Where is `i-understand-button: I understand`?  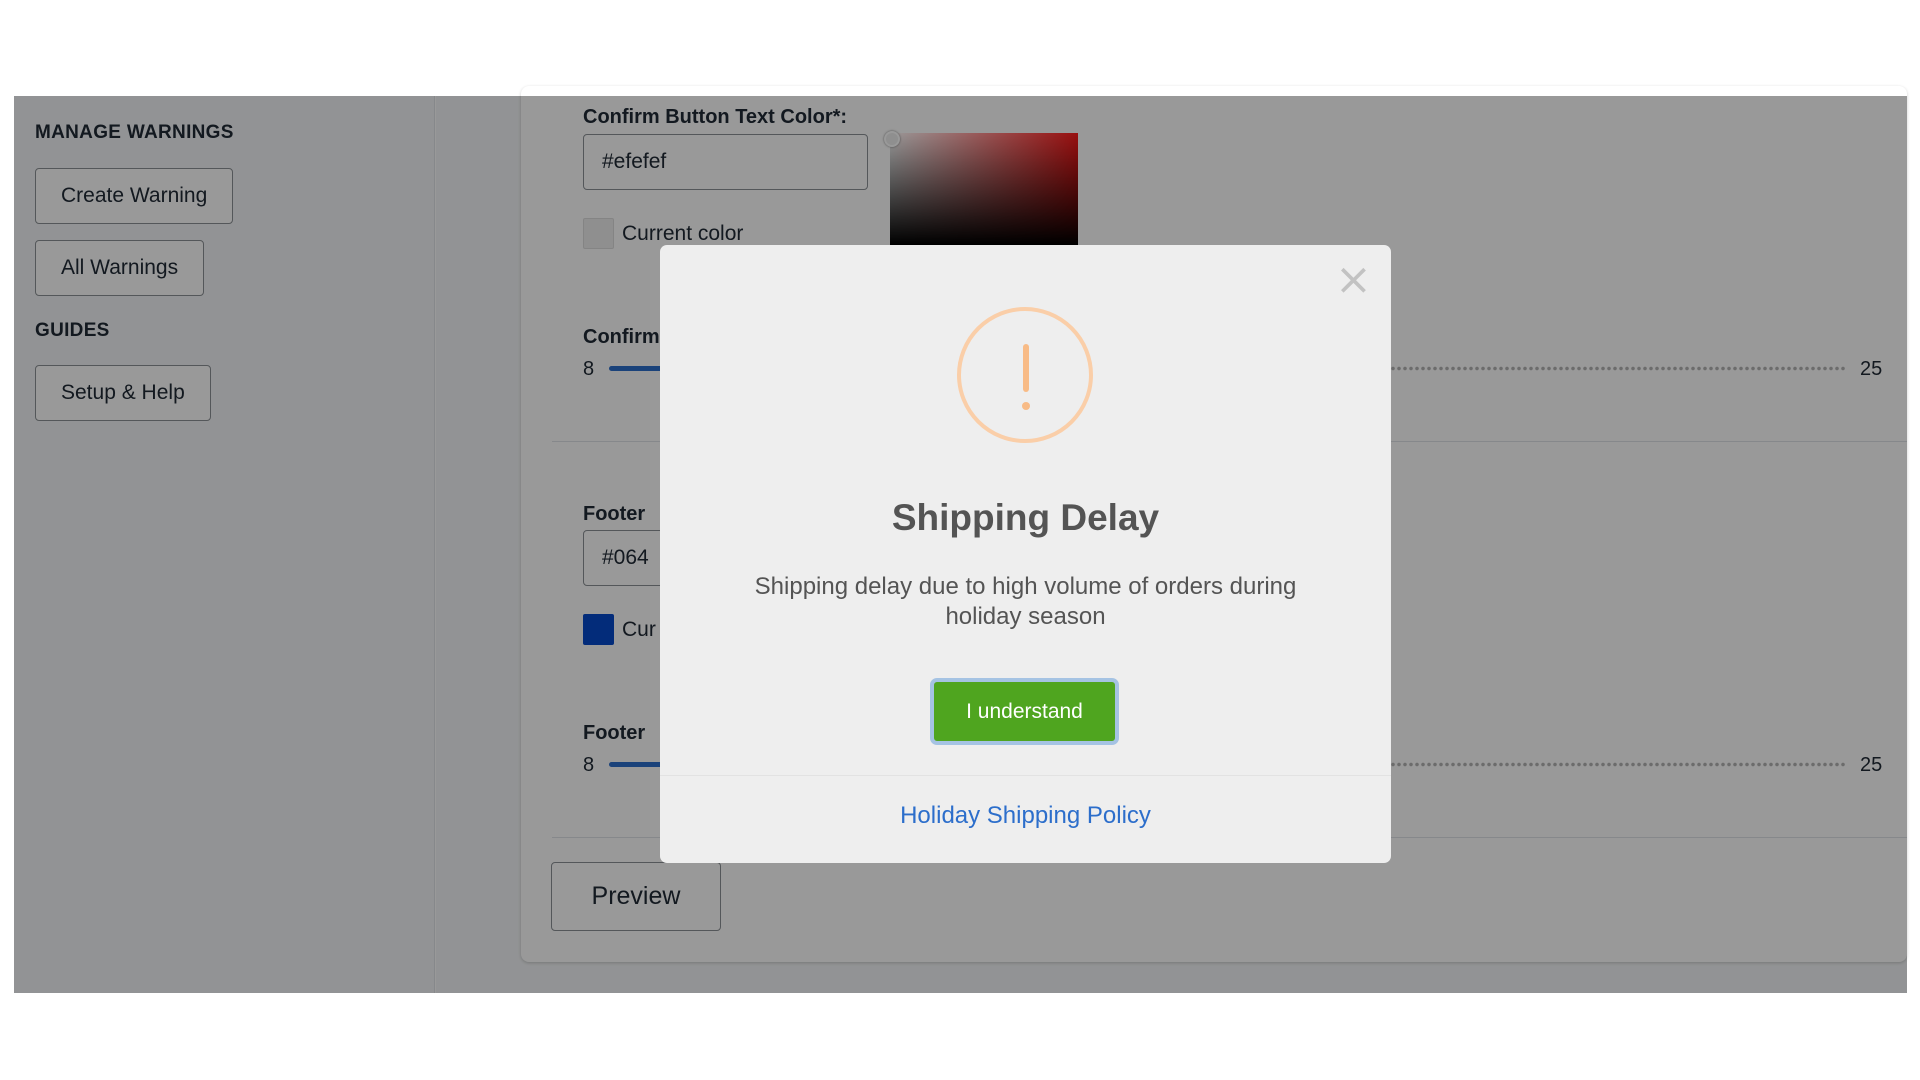 i-understand-button: I understand is located at coordinates (1024, 711).